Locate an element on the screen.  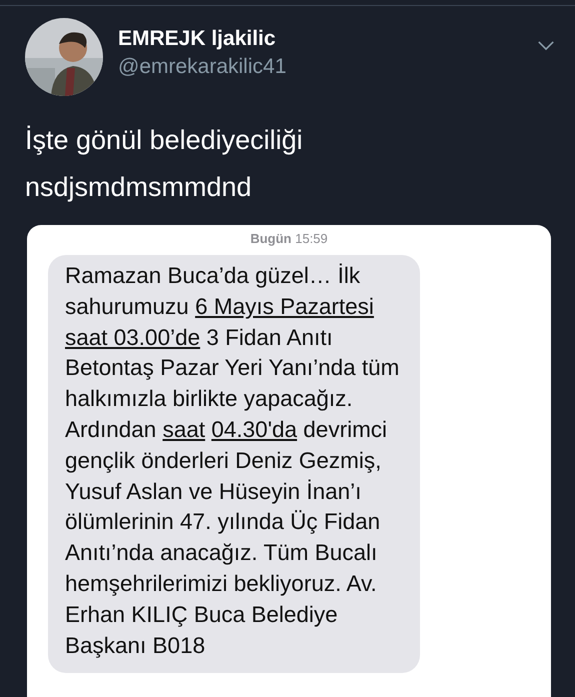
detected-link: saat is located at coordinates (184, 429).